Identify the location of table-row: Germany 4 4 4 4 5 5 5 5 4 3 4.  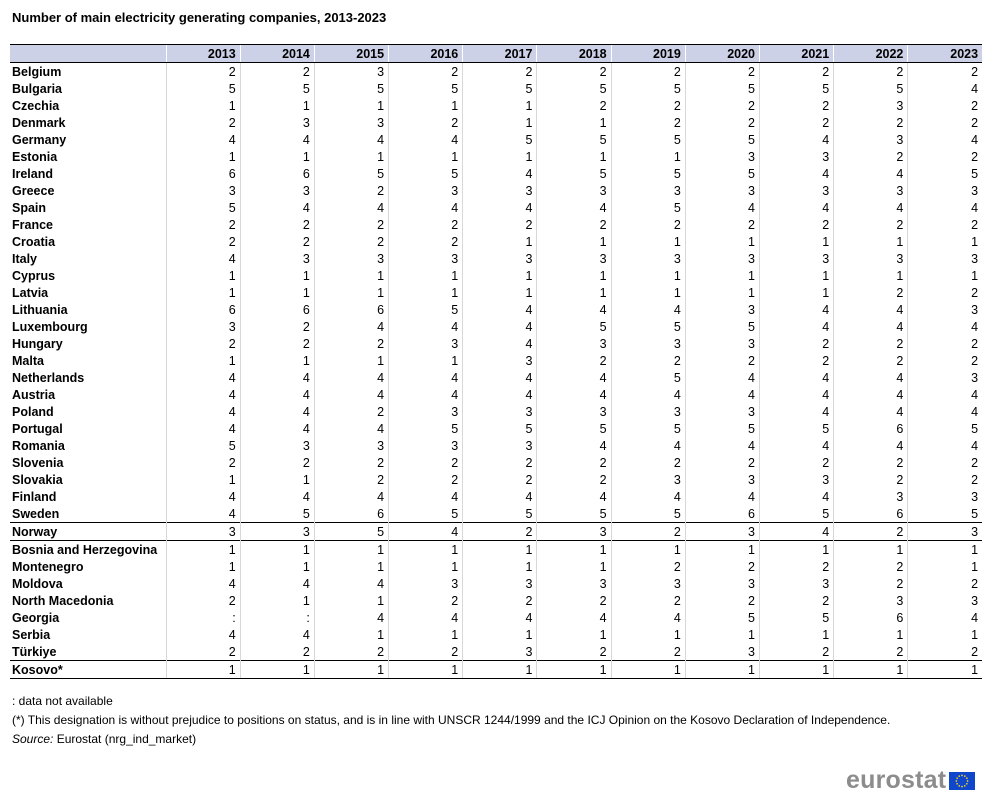
(496, 139).